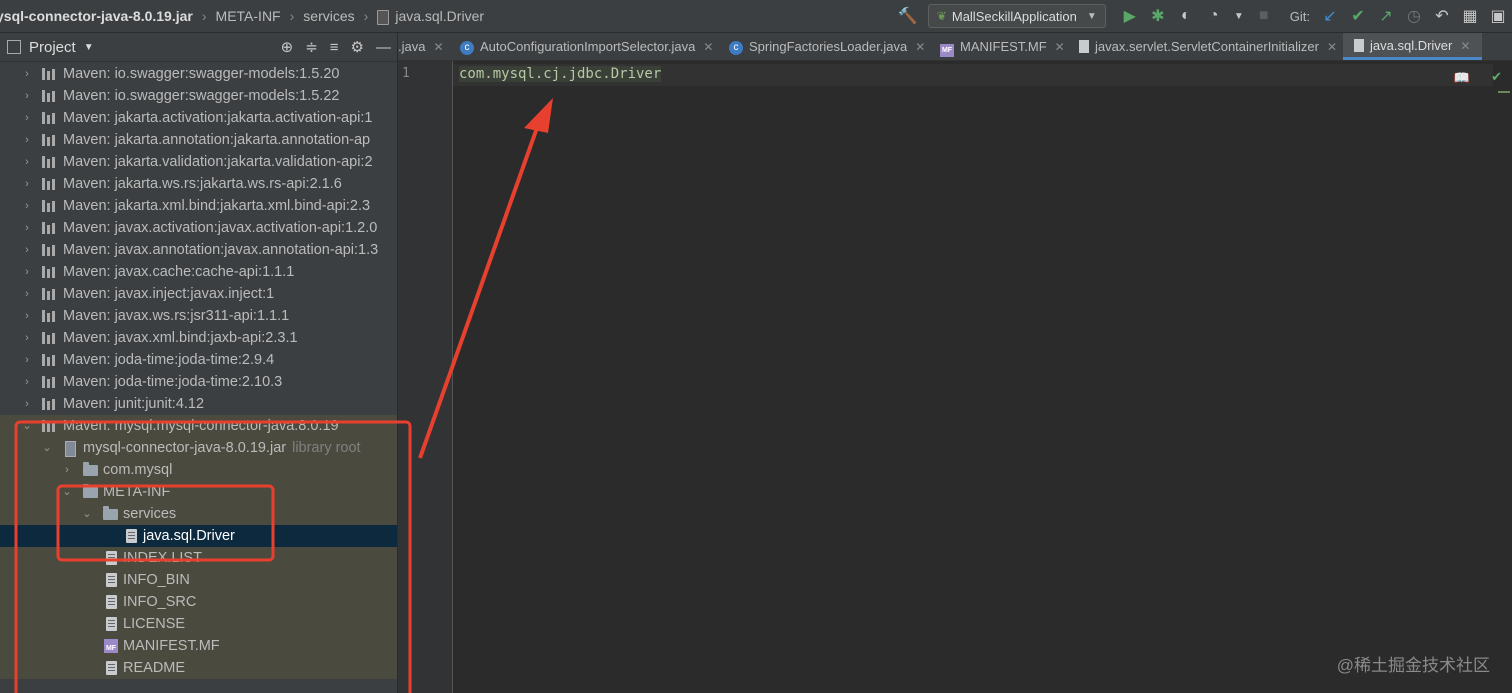 The width and height of the screenshot is (1512, 693). I want to click on tree-item-maven-library: › Maven: io.swagger:swagger-models:1.5.22, so click(198, 96).